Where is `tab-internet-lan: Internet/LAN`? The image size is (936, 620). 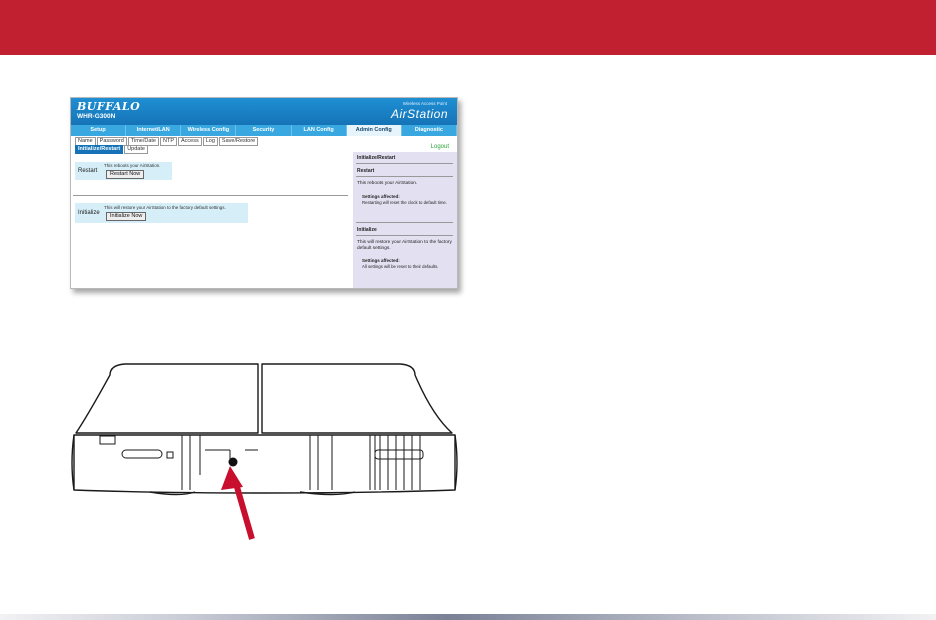 tab-internet-lan: Internet/LAN is located at coordinates (154, 130).